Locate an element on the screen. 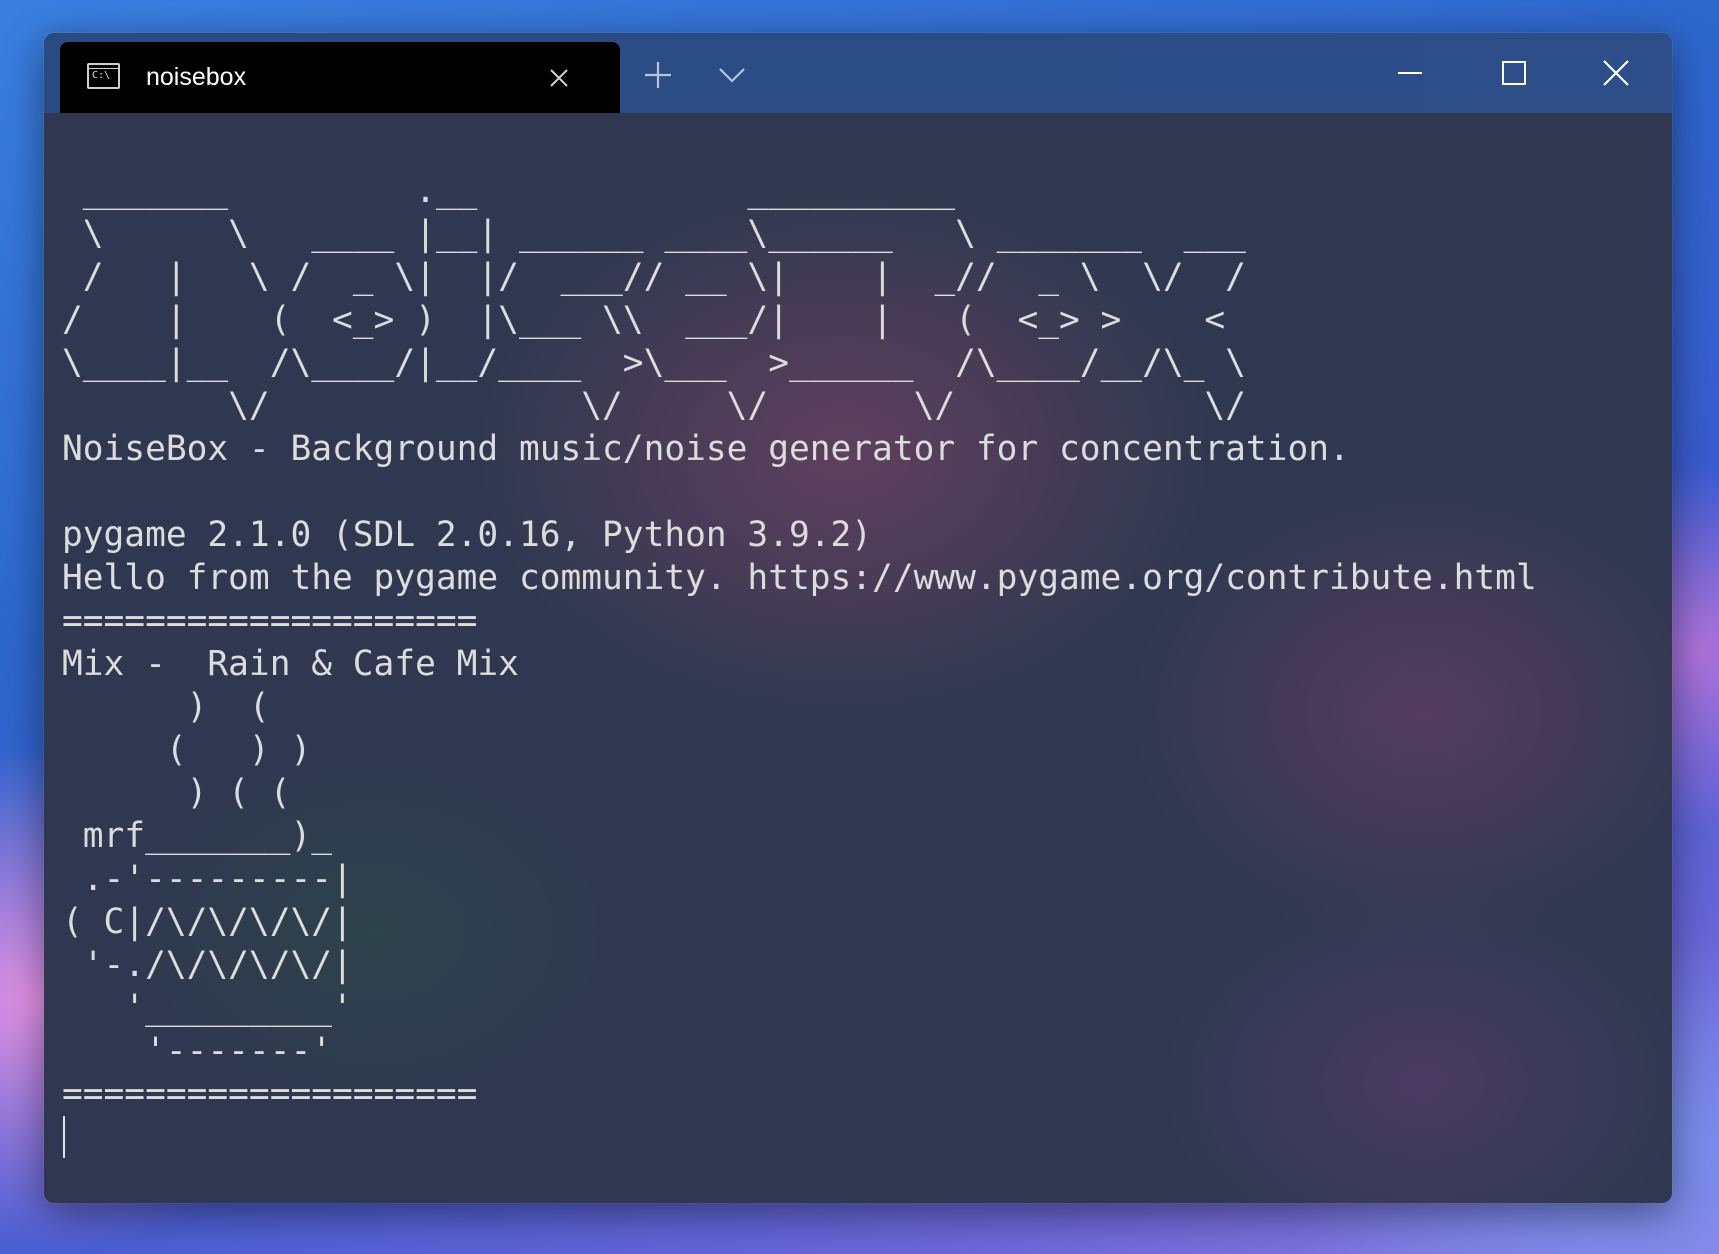 The image size is (1719, 1254). terminal-line: '_________' is located at coordinates (207, 1008).